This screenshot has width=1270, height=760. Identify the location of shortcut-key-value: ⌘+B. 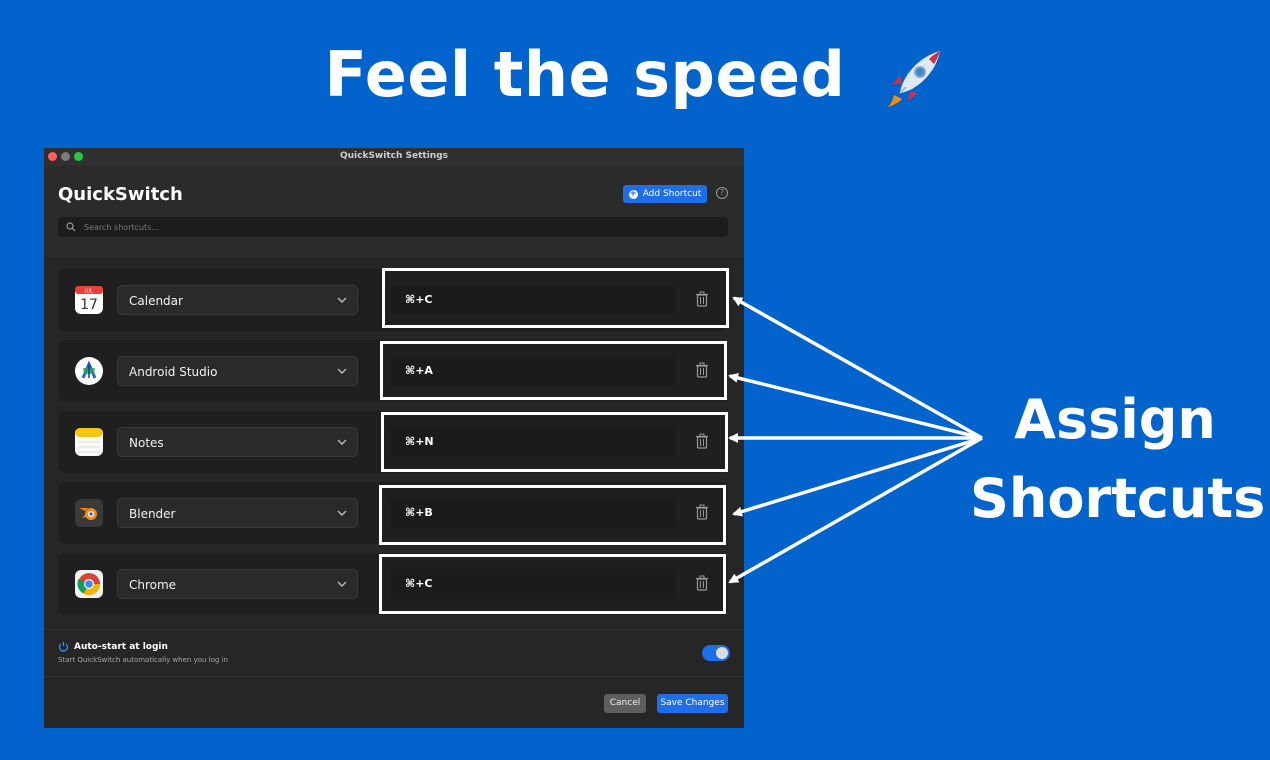
(419, 512).